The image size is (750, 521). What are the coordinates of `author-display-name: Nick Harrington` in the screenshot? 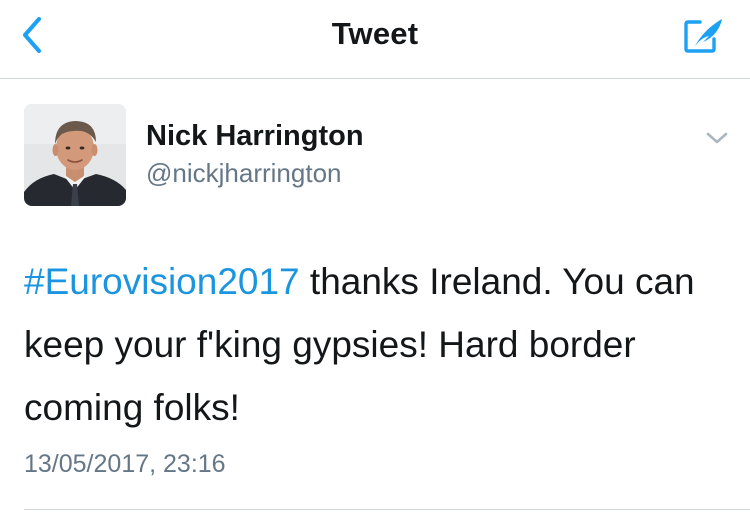 It's located at (255, 136).